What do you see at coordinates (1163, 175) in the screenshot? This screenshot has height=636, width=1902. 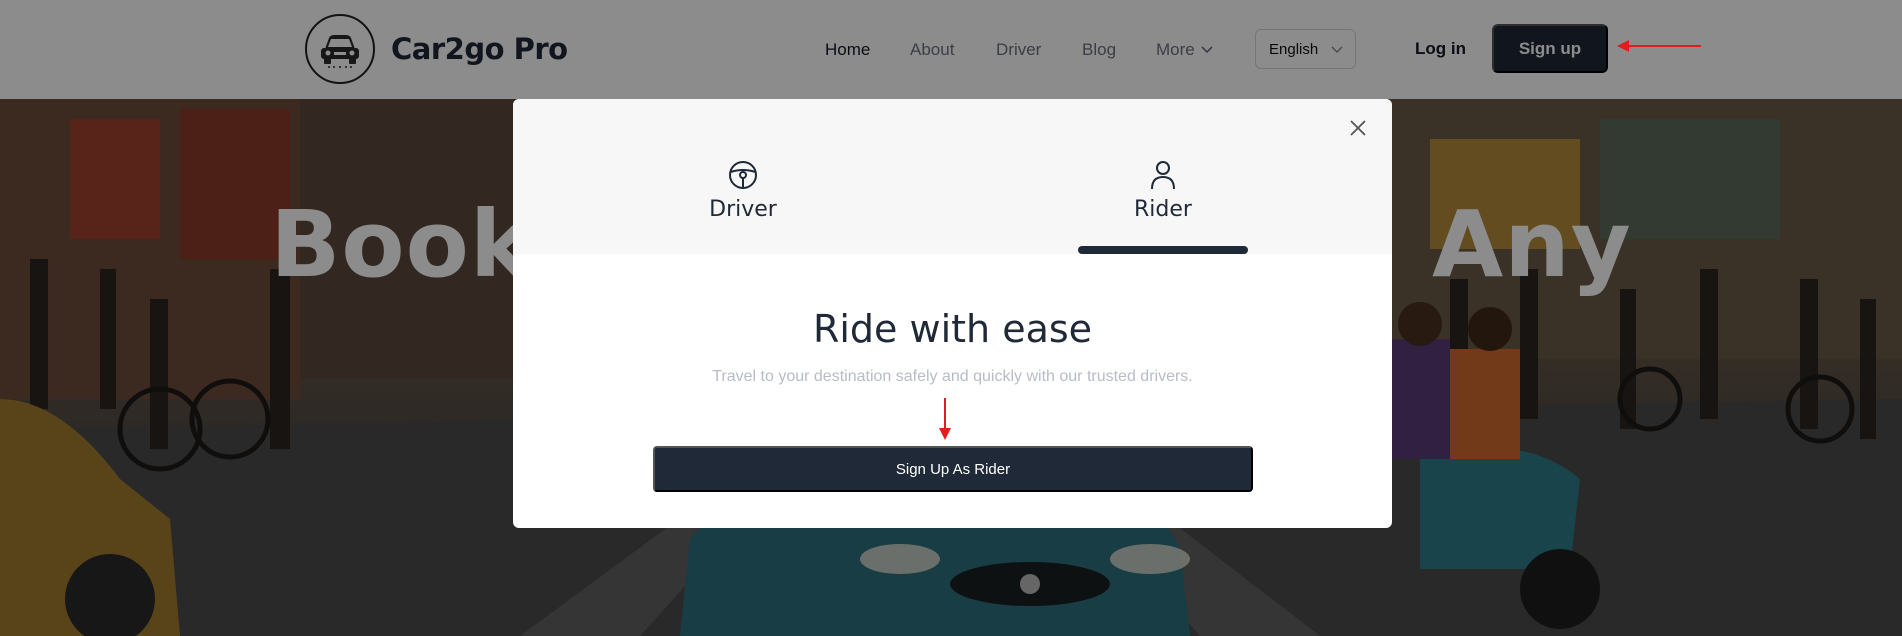 I see `user-icon` at bounding box center [1163, 175].